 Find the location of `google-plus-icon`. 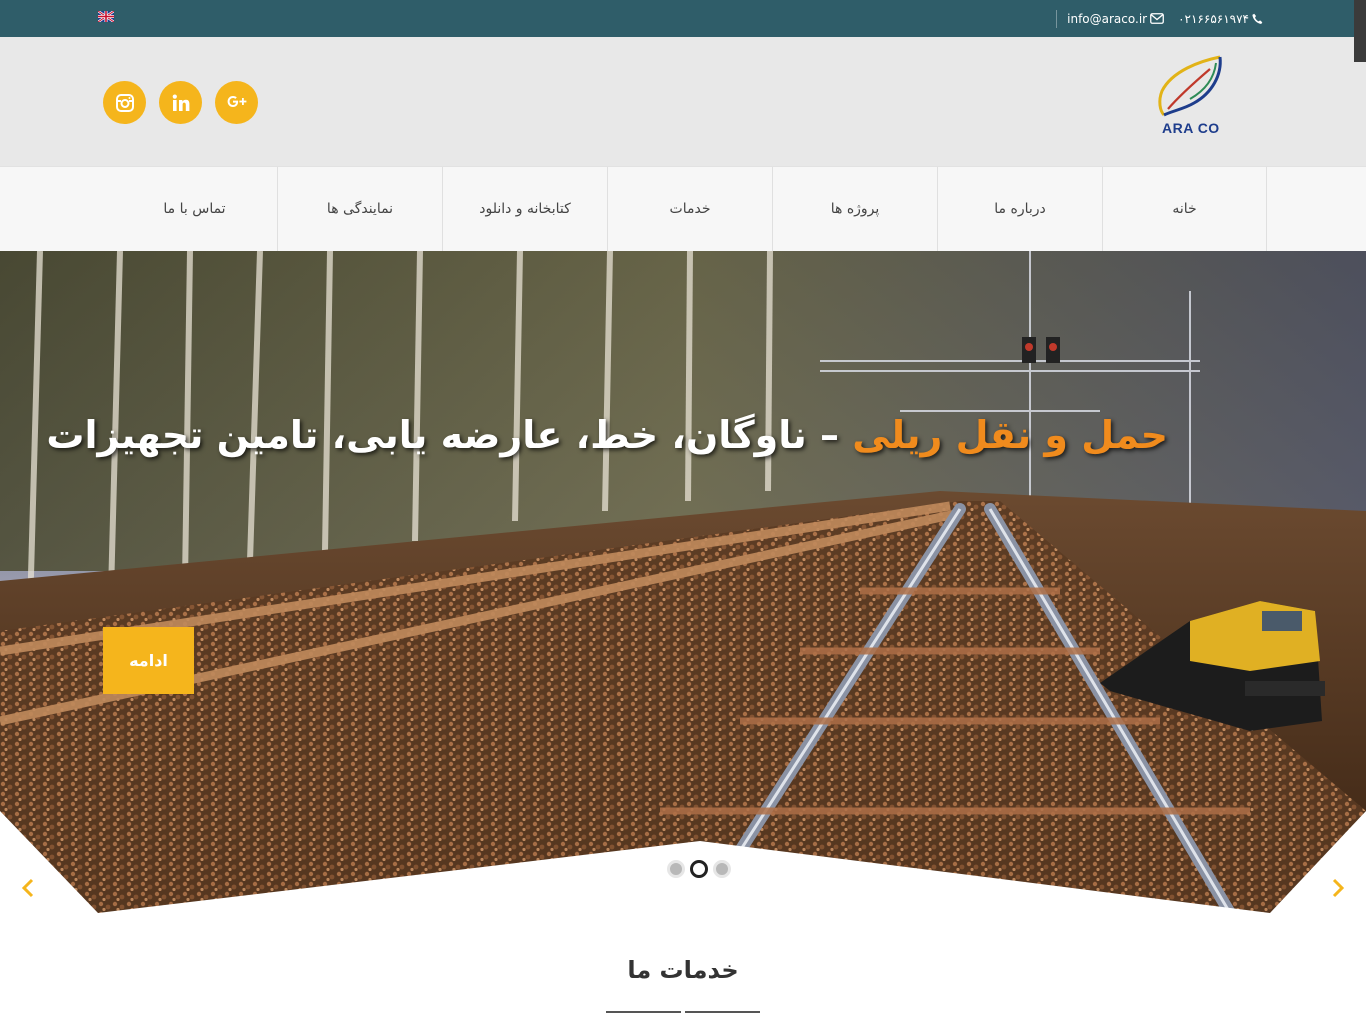

google-plus-icon is located at coordinates (236, 101).